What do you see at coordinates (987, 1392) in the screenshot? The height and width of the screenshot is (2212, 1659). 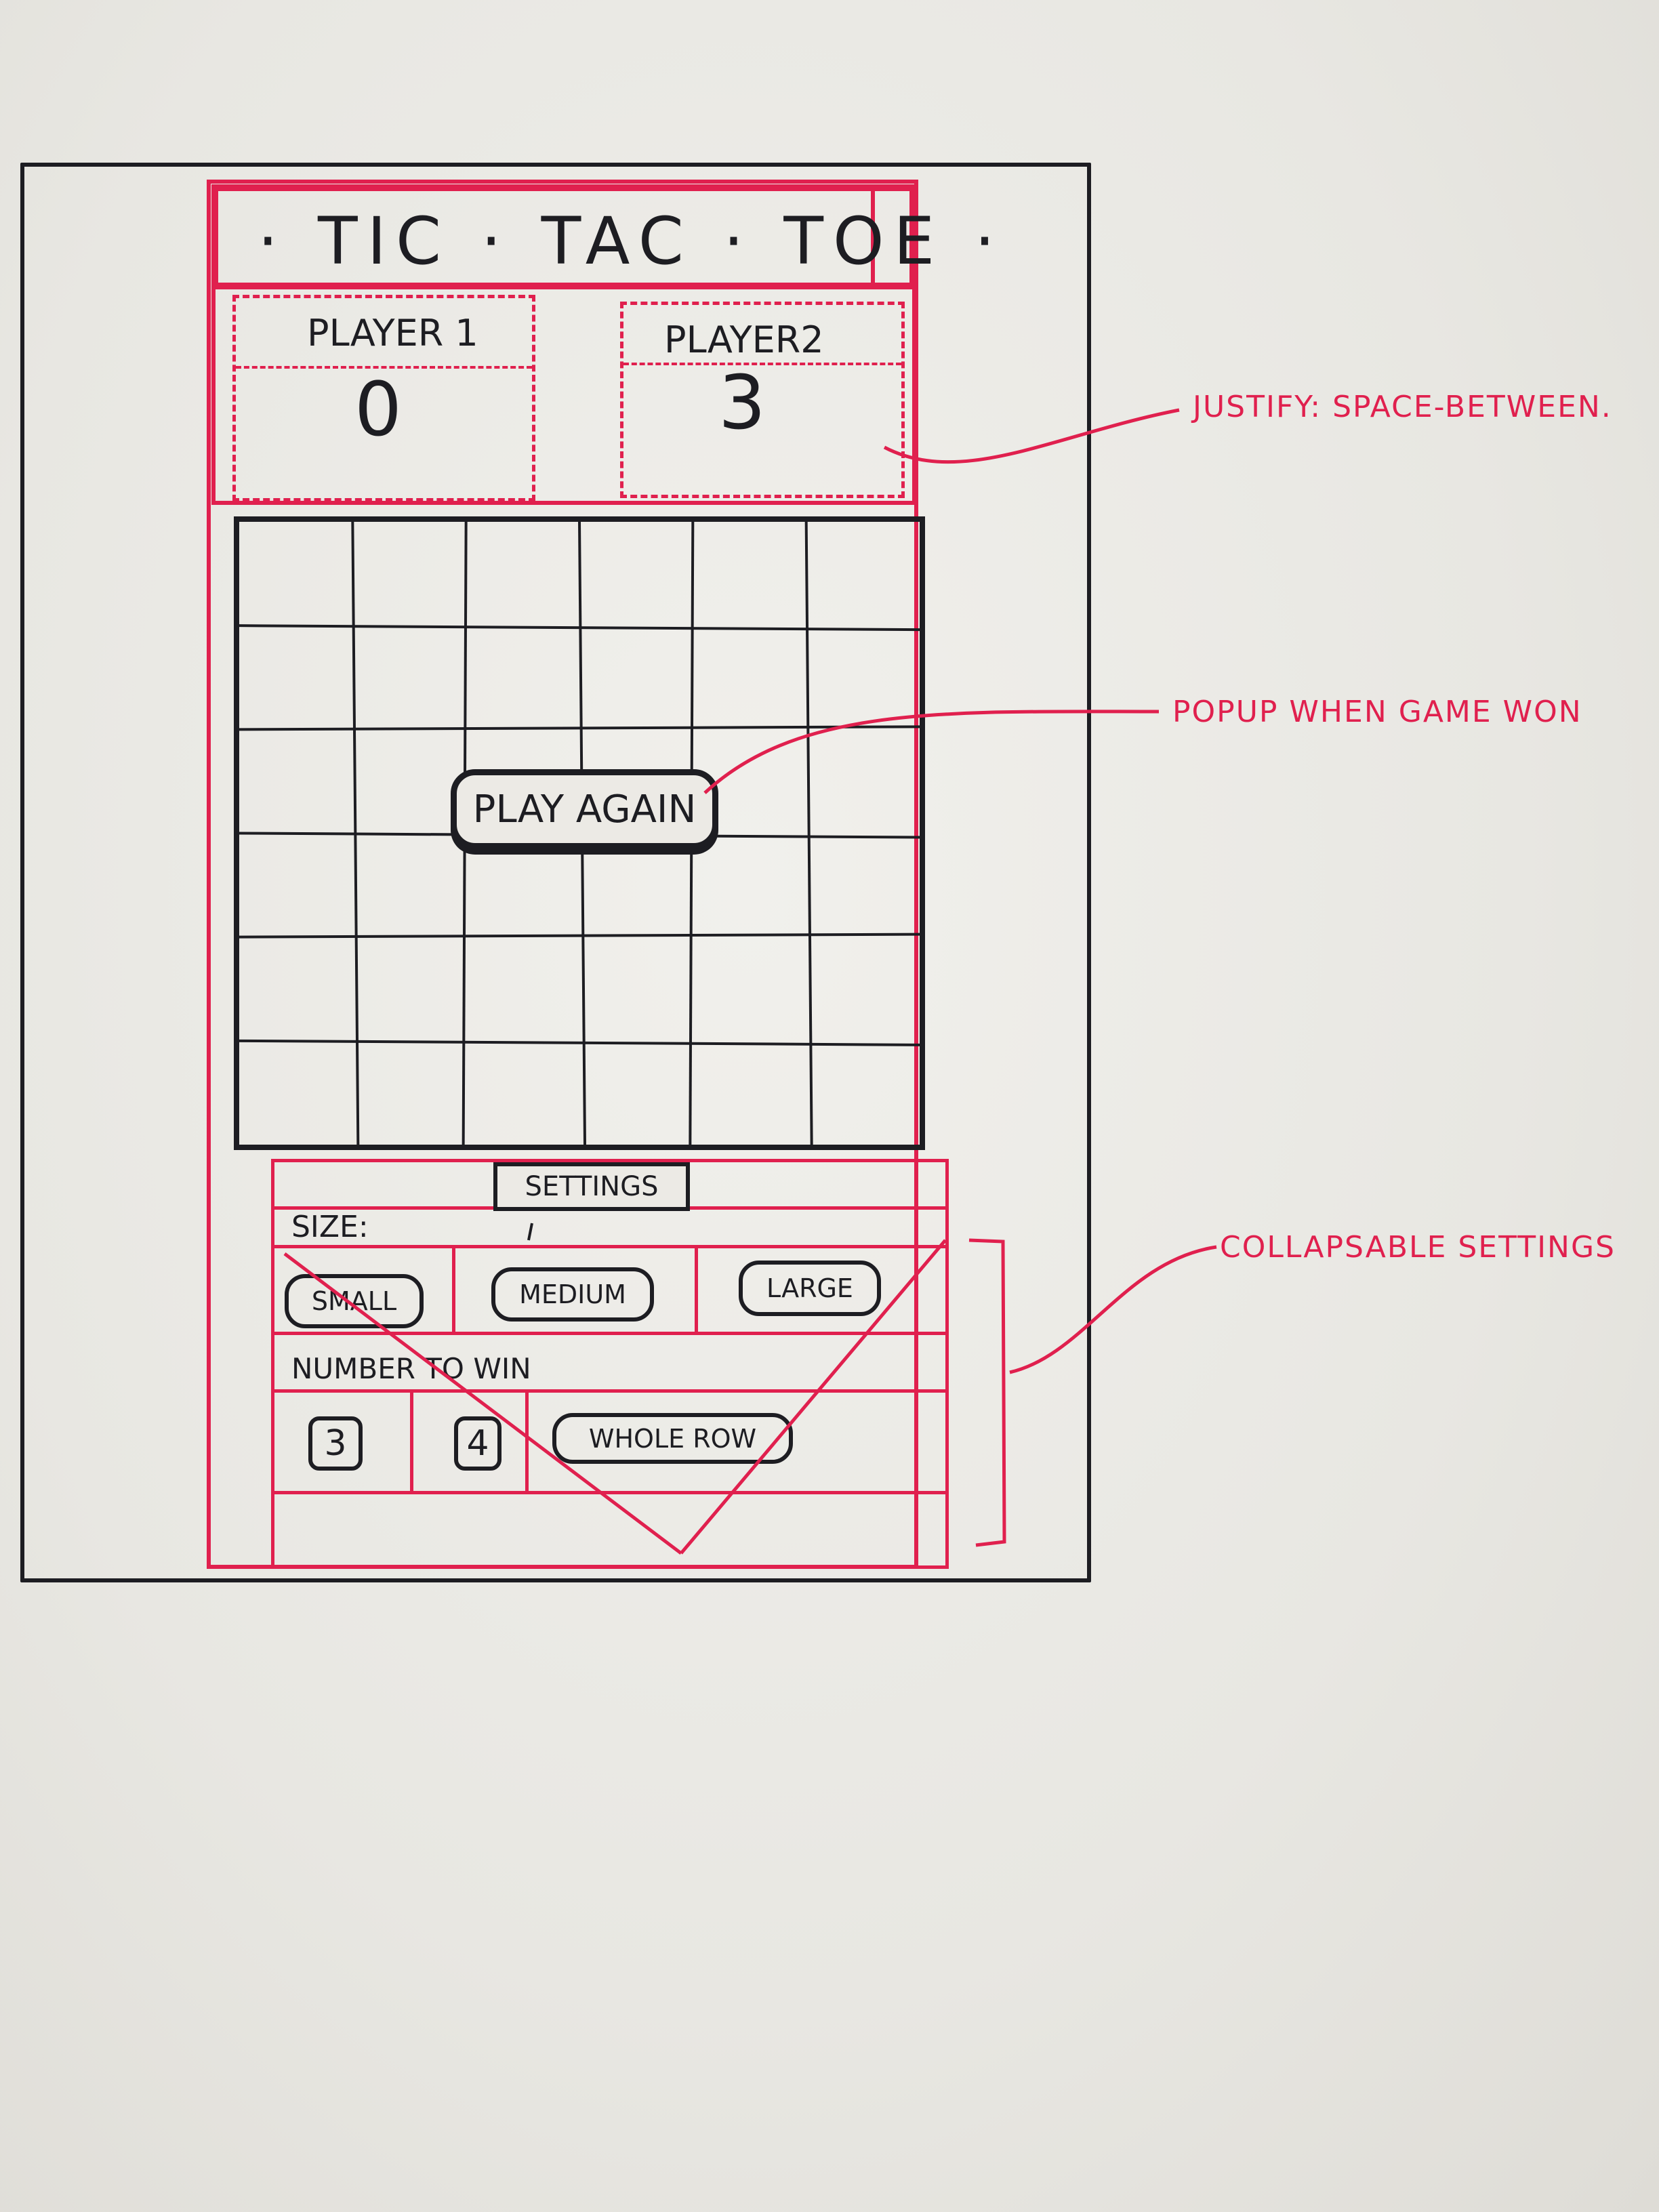 I see `collapsible-bracket` at bounding box center [987, 1392].